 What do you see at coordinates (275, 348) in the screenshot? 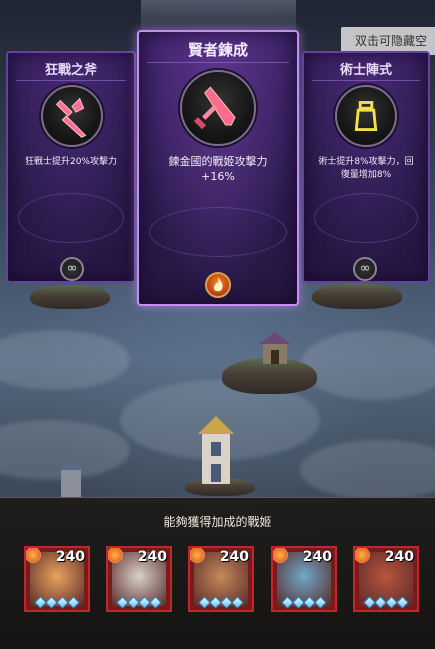
I see `shrine-icon` at bounding box center [275, 348].